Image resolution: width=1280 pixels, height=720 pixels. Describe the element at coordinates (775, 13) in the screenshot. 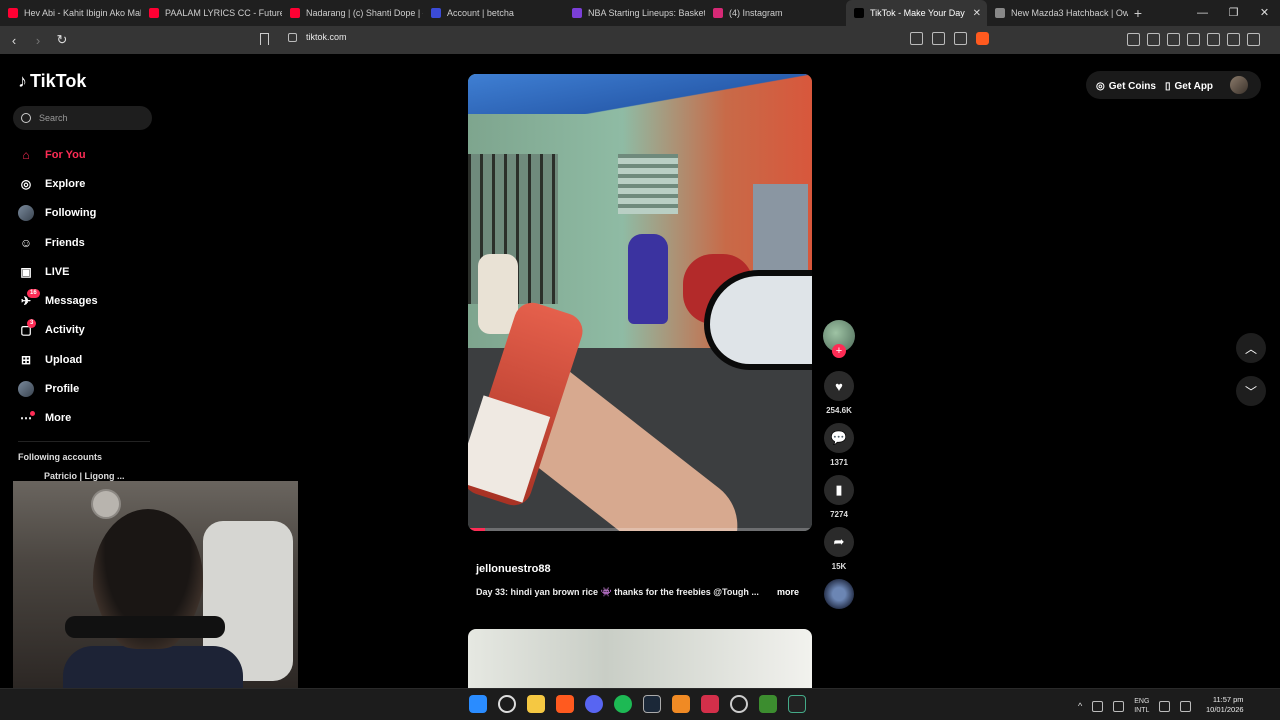

I see `browser-tab: (4) Instagram` at that location.